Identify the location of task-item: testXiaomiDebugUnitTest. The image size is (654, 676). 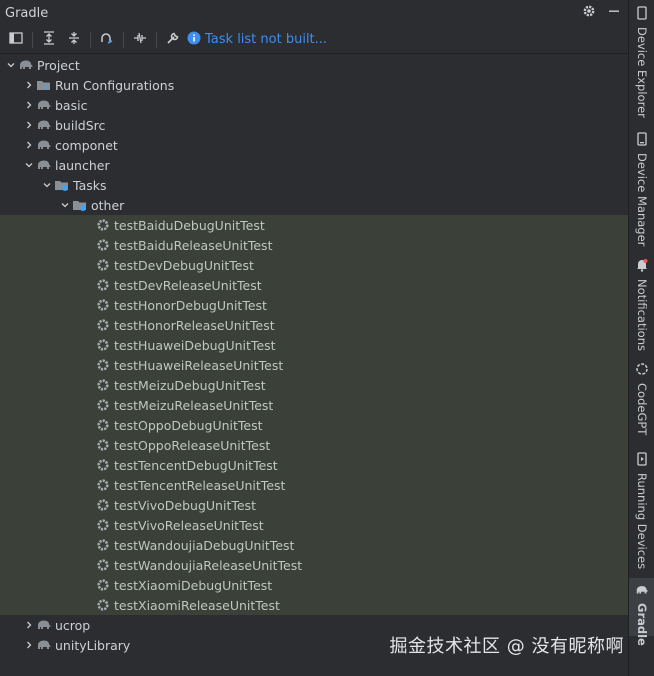
(314, 585).